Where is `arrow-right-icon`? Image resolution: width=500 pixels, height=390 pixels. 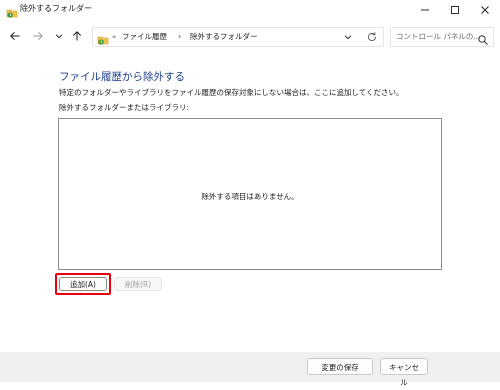
arrow-right-icon is located at coordinates (38, 36).